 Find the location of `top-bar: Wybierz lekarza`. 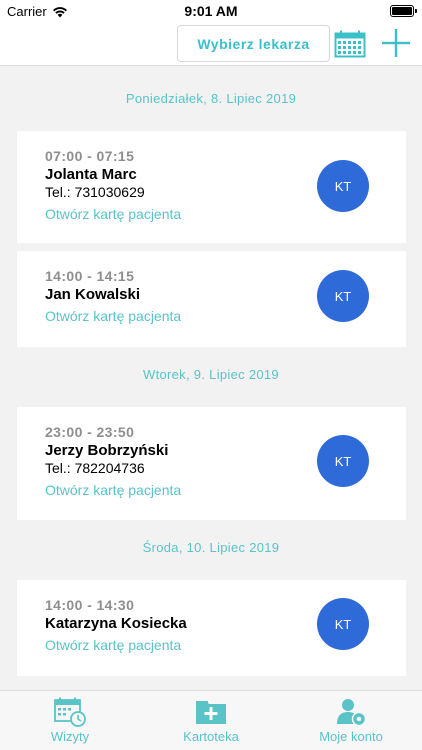

top-bar: Wybierz lekarza is located at coordinates (211, 44).